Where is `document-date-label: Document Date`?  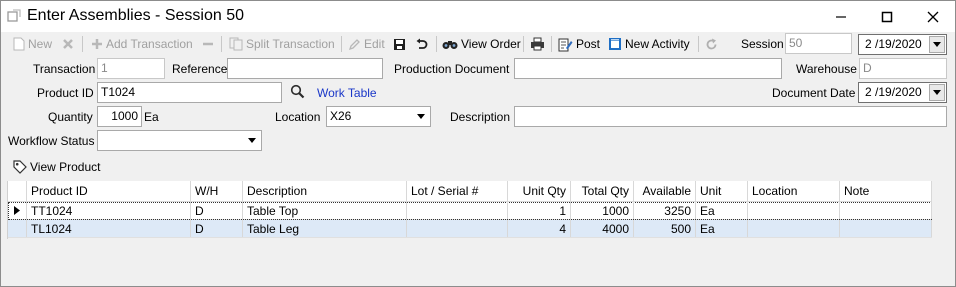
document-date-label: Document Date is located at coordinates (814, 93).